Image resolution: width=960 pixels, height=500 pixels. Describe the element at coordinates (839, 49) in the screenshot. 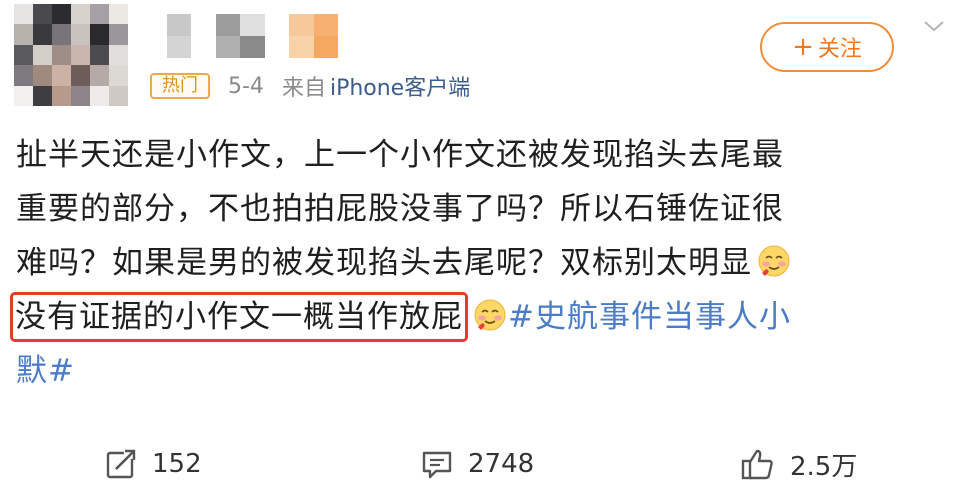

I see `follow-label: 关注` at that location.